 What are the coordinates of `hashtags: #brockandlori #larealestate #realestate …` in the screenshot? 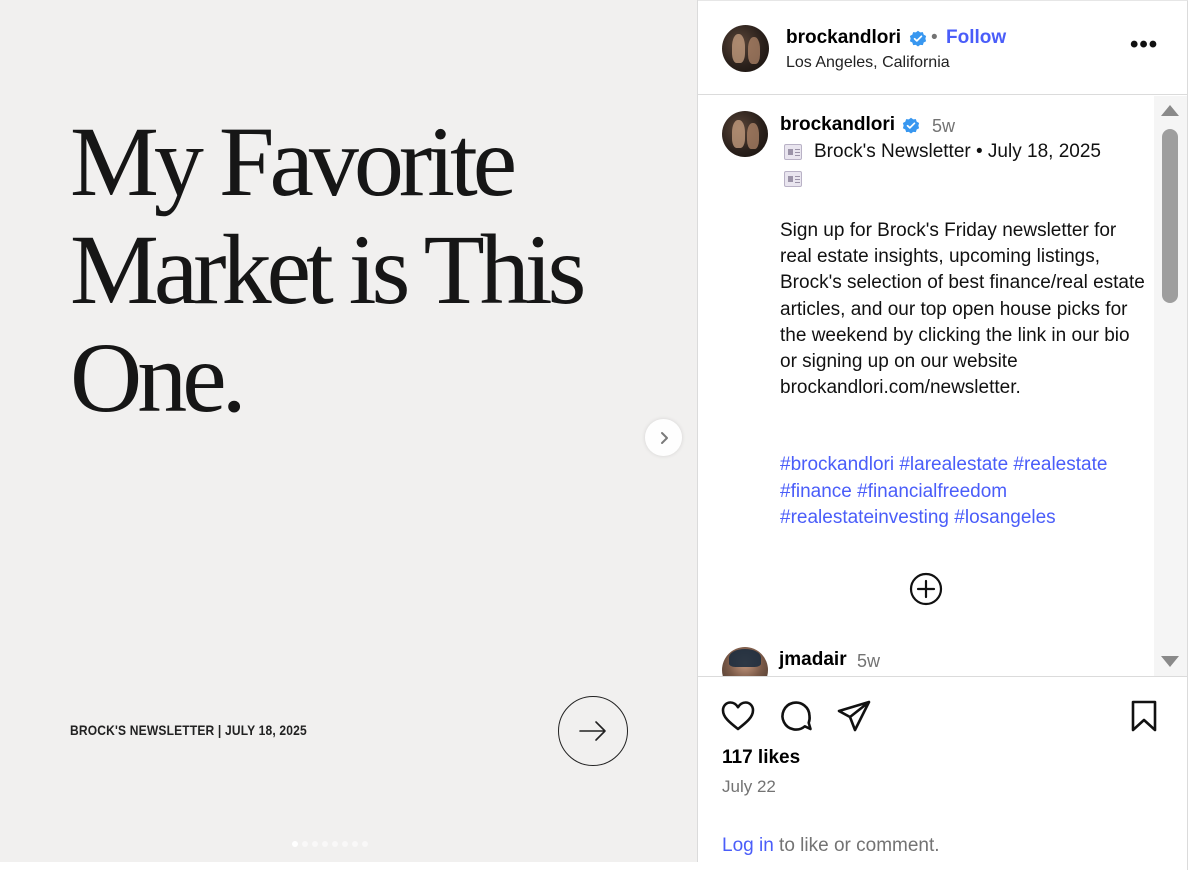 It's located at (965, 492).